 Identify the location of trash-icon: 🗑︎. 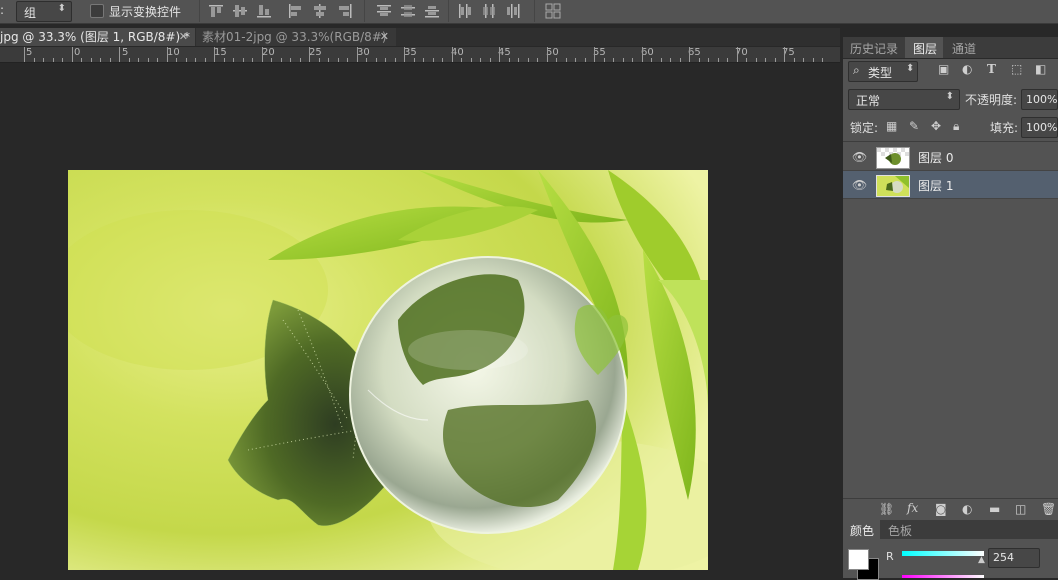
(1048, 509).